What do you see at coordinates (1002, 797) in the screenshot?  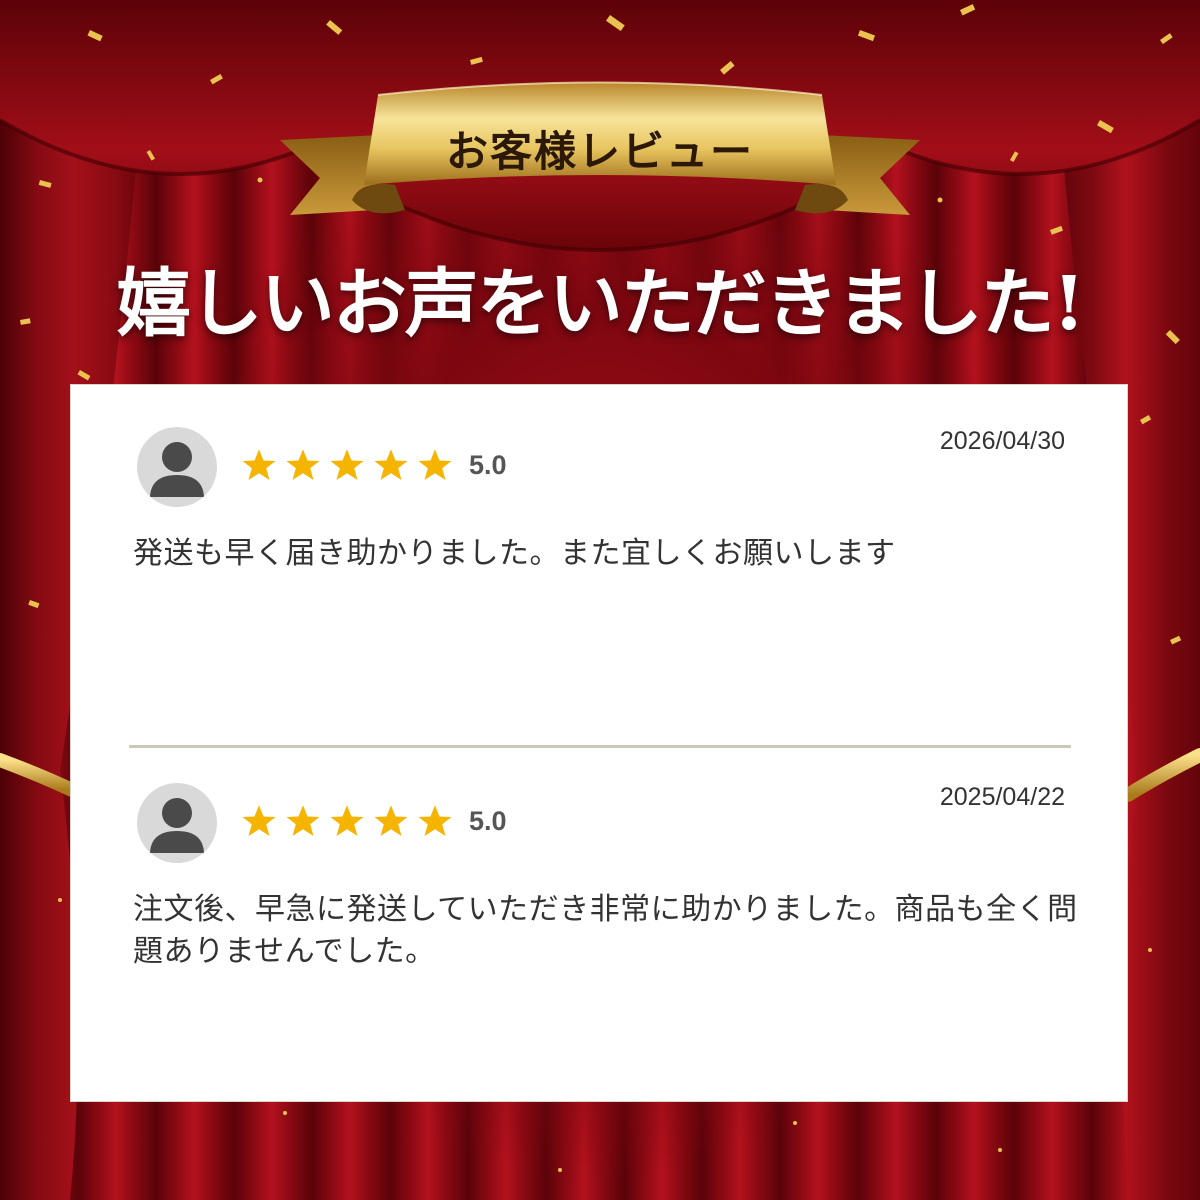 I see `review-date: 2025/04/22` at bounding box center [1002, 797].